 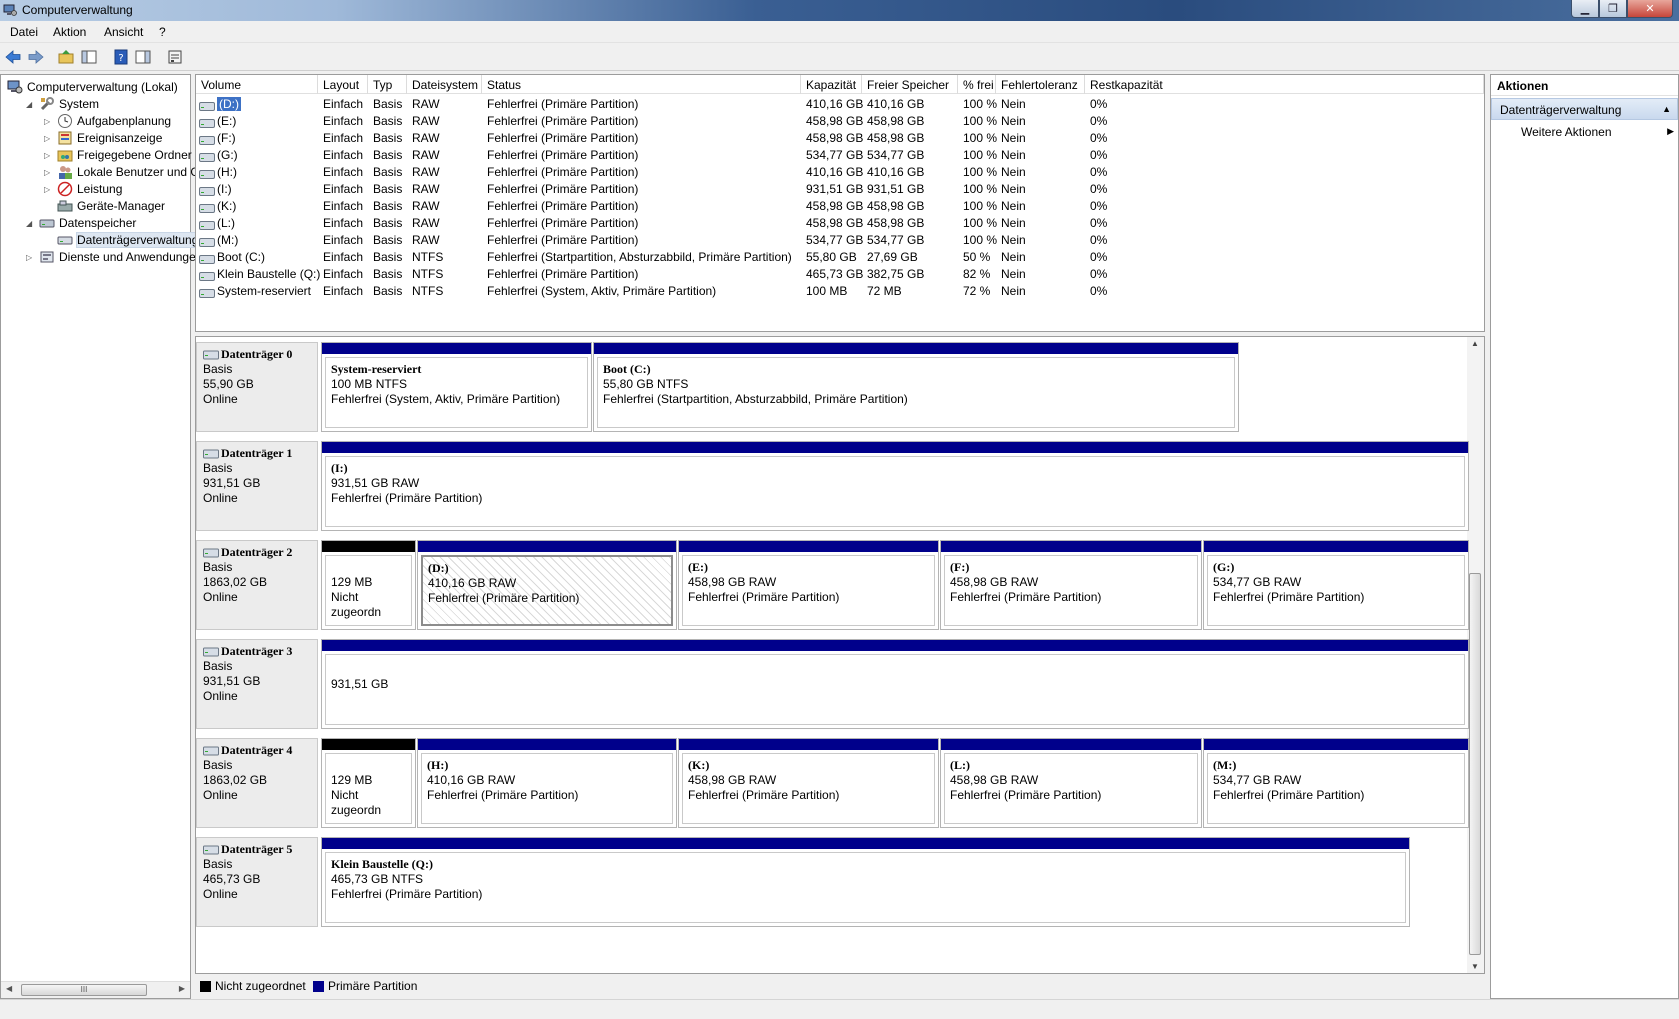 What do you see at coordinates (24, 32) in the screenshot?
I see `menu-datei: Datei` at bounding box center [24, 32].